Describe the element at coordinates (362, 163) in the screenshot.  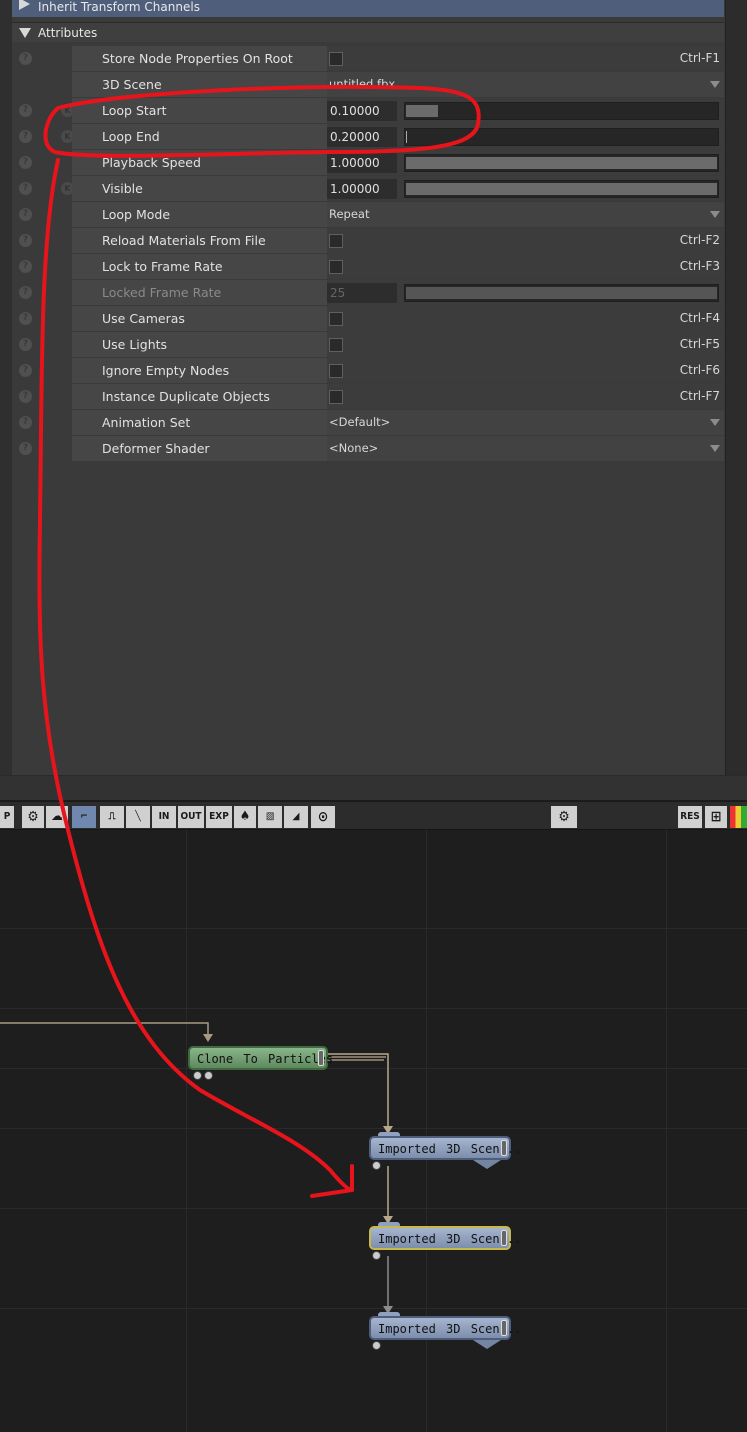
I see `playback-speed-input: 1.00000` at that location.